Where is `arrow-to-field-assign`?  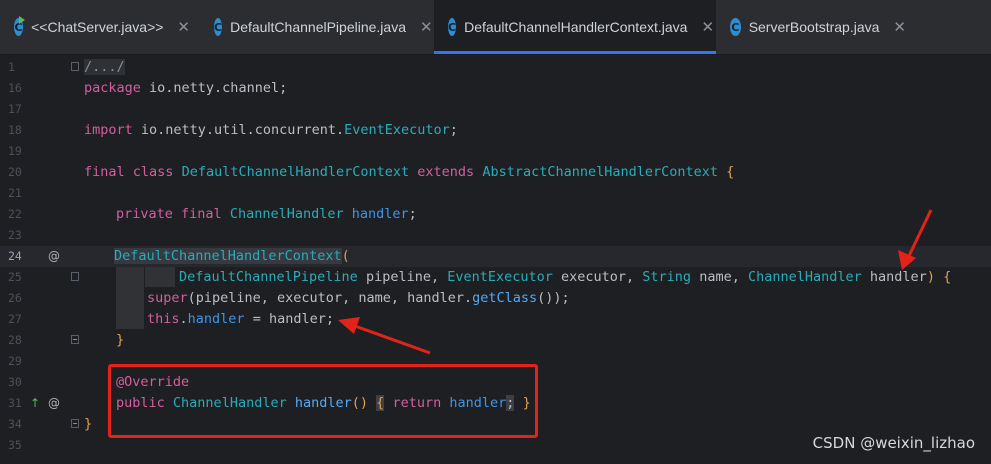
arrow-to-field-assign is located at coordinates (384, 336).